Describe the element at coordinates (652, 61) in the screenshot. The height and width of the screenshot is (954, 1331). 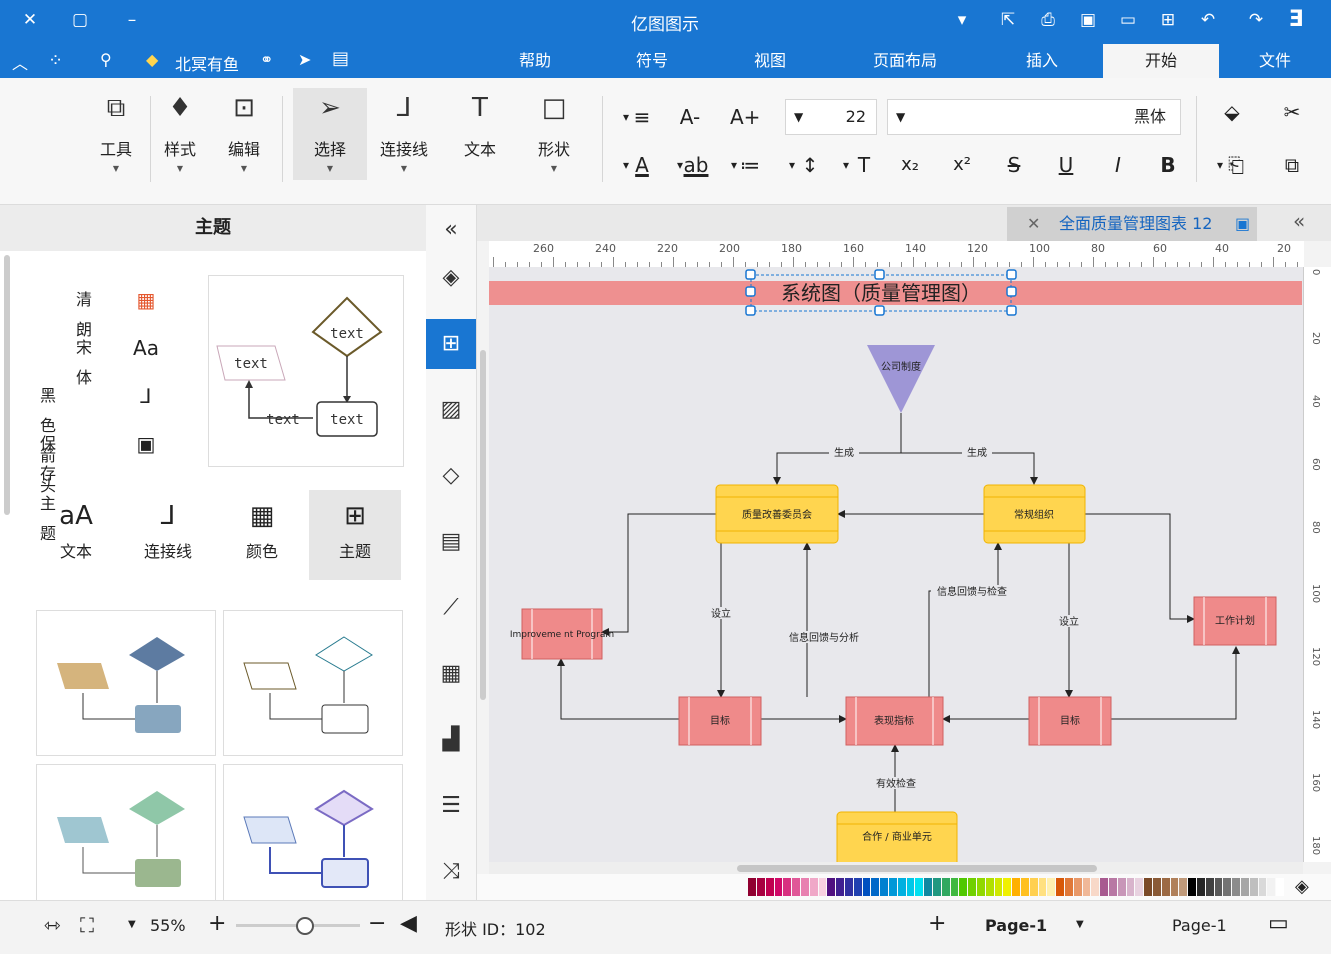
I see `tab-symbols: 符号` at that location.